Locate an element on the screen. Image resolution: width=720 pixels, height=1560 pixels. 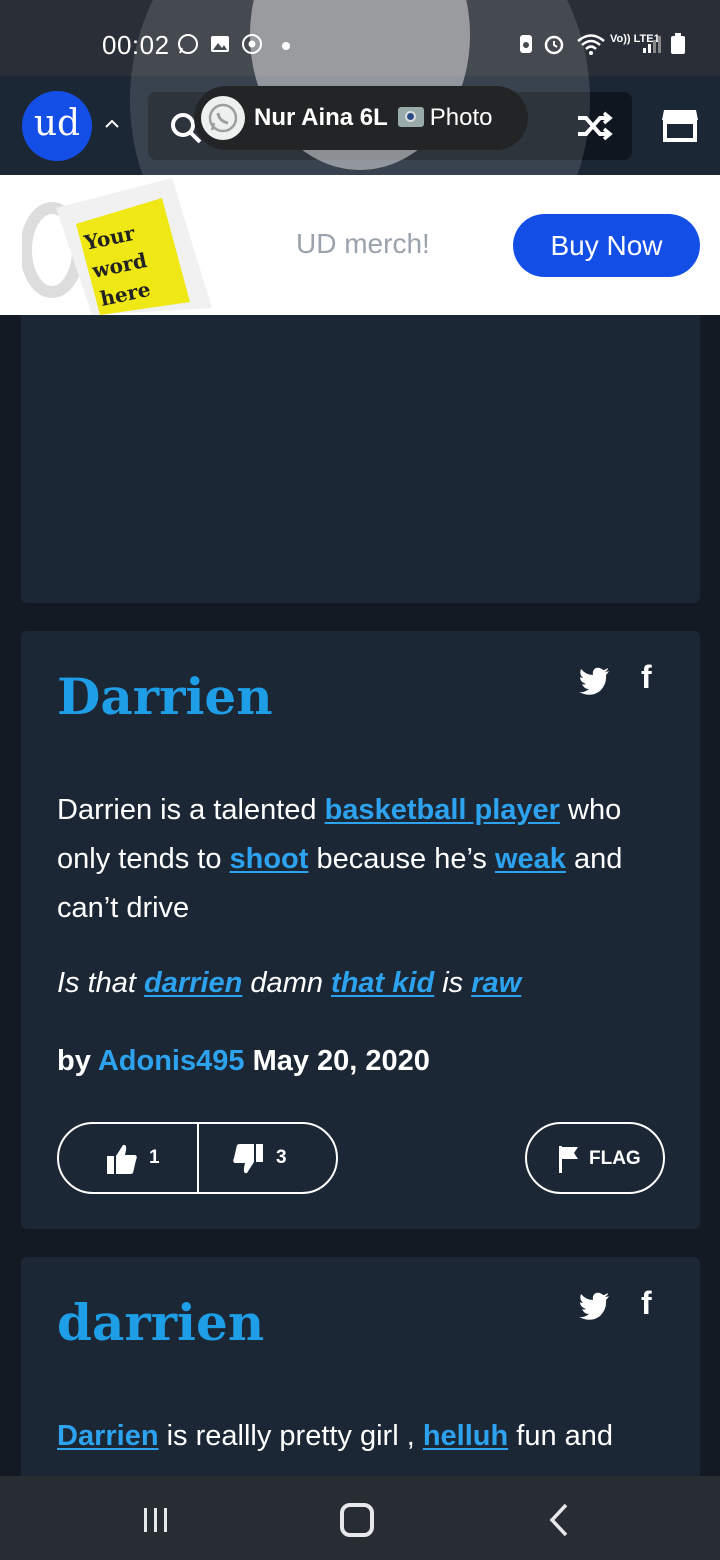
post-date: May 20, 2020 is located at coordinates (341, 1061).